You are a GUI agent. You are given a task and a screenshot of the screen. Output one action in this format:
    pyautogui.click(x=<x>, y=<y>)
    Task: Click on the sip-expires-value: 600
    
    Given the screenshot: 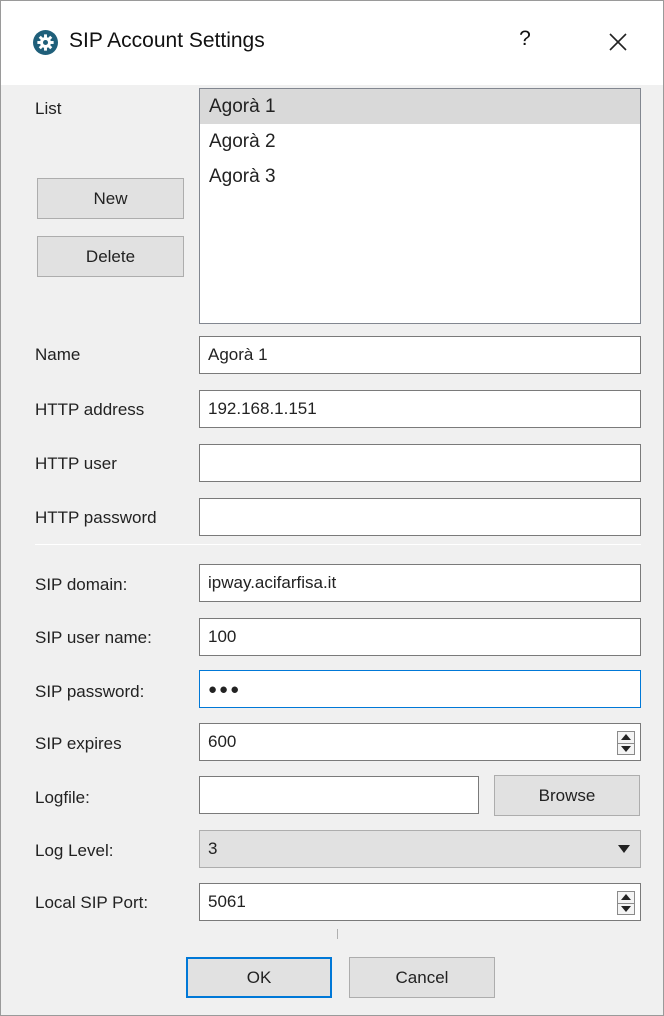 What is the action you would take?
    pyautogui.click(x=222, y=741)
    